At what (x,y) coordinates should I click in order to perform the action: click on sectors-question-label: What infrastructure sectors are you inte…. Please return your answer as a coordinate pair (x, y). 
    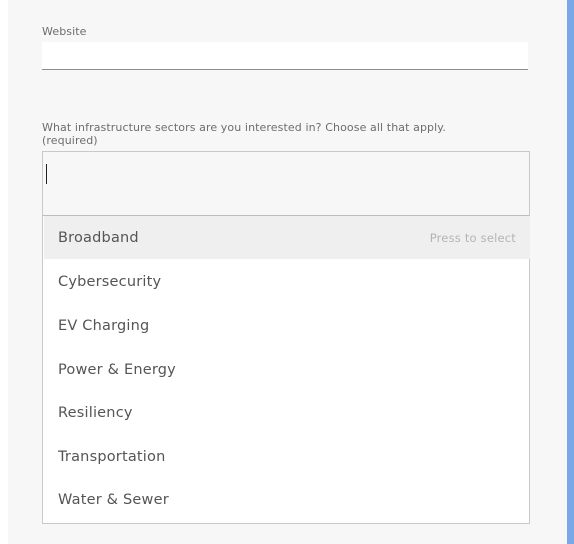
    Looking at the image, I should click on (292, 134).